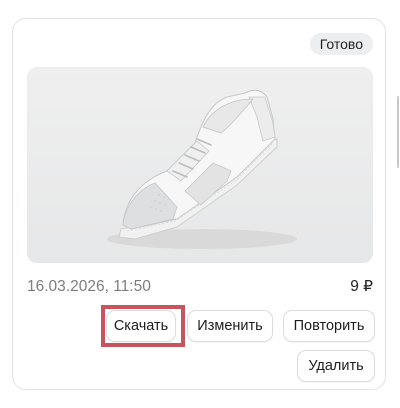 The width and height of the screenshot is (400, 408). Describe the element at coordinates (89, 286) in the screenshot. I see `created-date: 16.03.2026, 11:50` at that location.